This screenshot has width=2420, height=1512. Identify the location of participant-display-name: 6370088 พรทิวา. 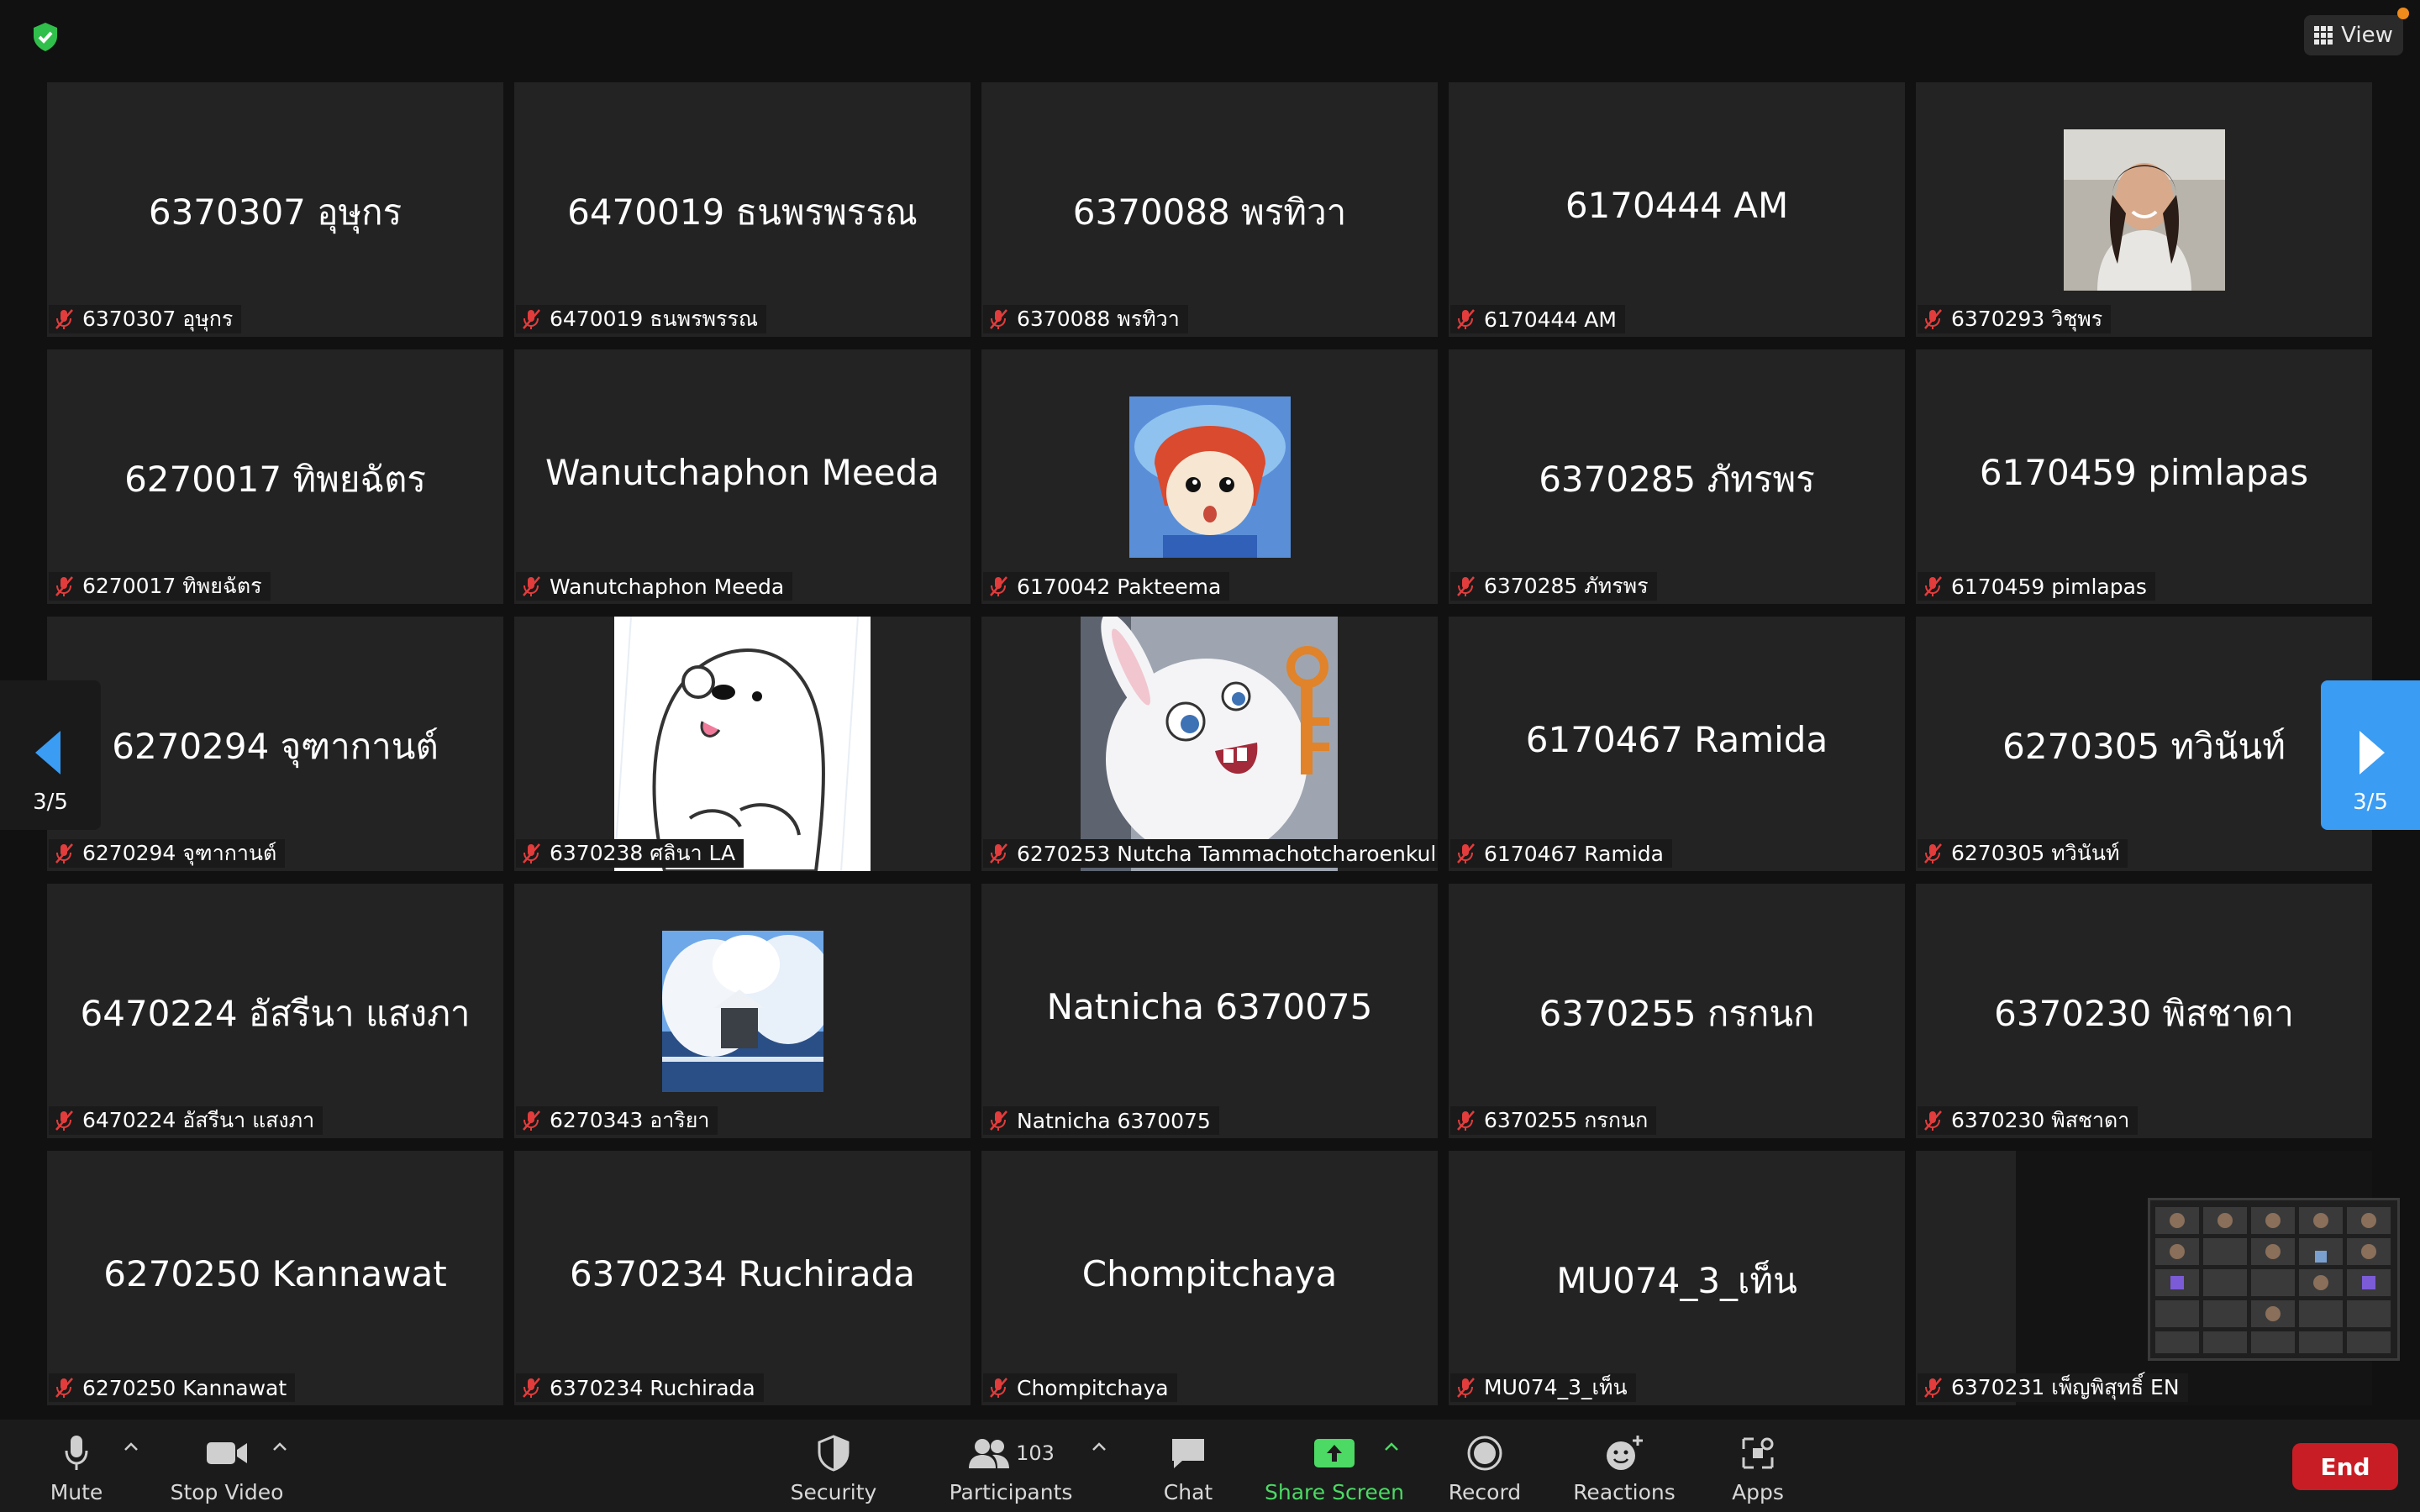
(1209, 212).